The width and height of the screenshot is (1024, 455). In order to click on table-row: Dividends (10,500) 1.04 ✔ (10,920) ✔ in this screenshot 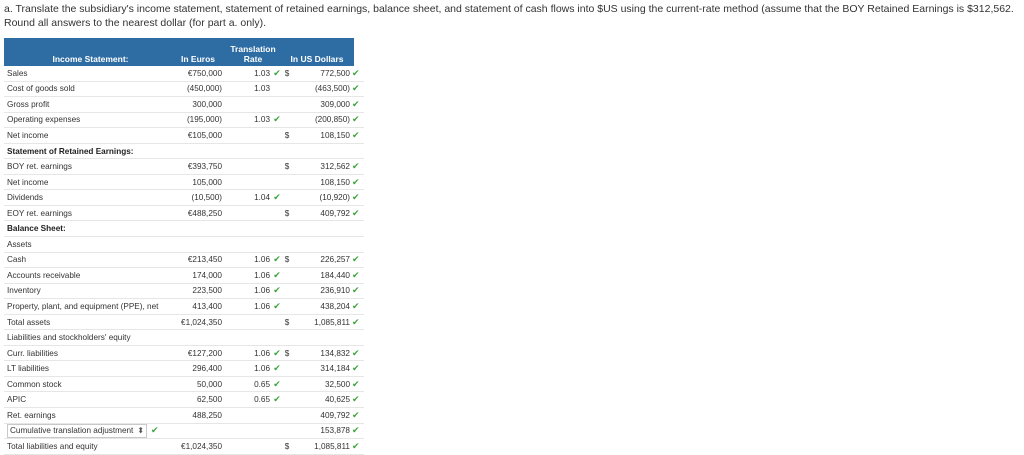, I will do `click(184, 198)`.